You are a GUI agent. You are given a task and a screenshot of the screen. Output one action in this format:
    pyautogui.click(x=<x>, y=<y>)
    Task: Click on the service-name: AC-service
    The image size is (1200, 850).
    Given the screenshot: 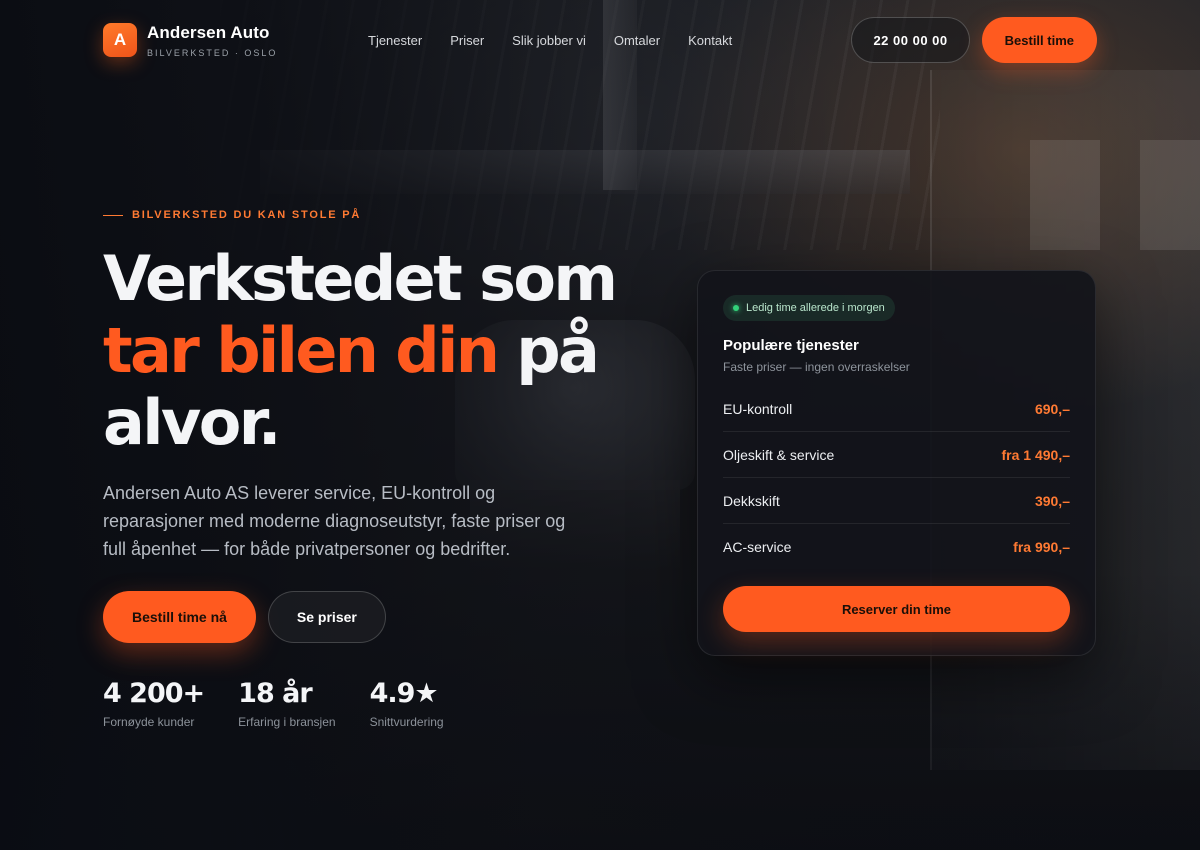 What is the action you would take?
    pyautogui.click(x=757, y=547)
    